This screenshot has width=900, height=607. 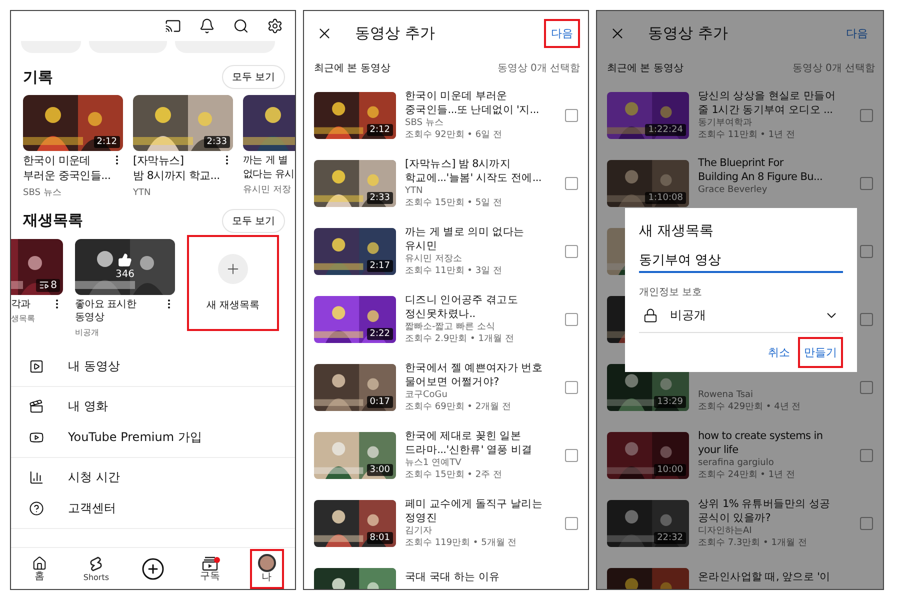 What do you see at coordinates (433, 463) in the screenshot?
I see `channel-name: 뉴스1 연예TV` at bounding box center [433, 463].